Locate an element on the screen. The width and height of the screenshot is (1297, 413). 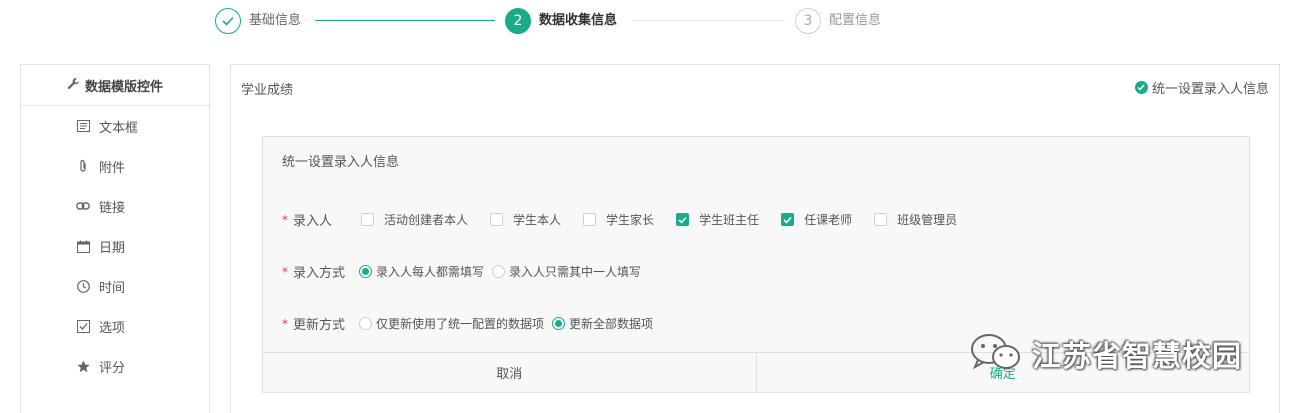
checkbox-icon is located at coordinates (83, 326).